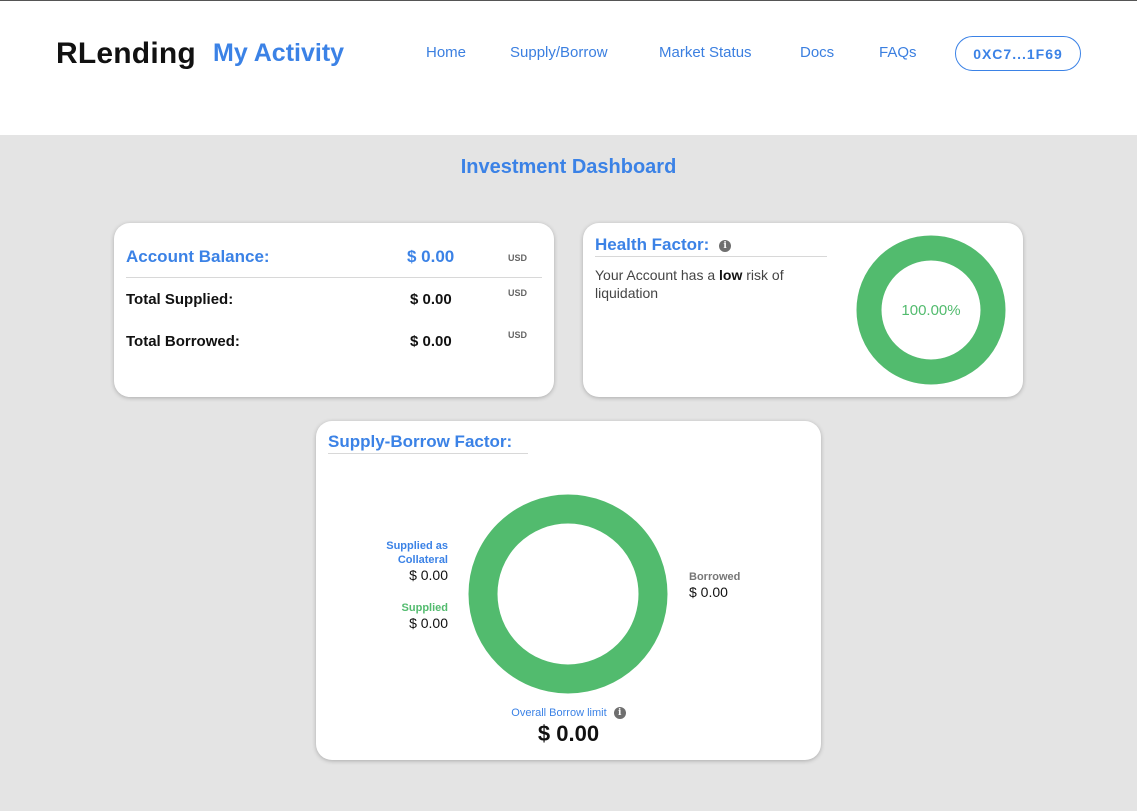 This screenshot has height=811, width=1137. Describe the element at coordinates (705, 52) in the screenshot. I see `nav-market-status: Market Status` at that location.